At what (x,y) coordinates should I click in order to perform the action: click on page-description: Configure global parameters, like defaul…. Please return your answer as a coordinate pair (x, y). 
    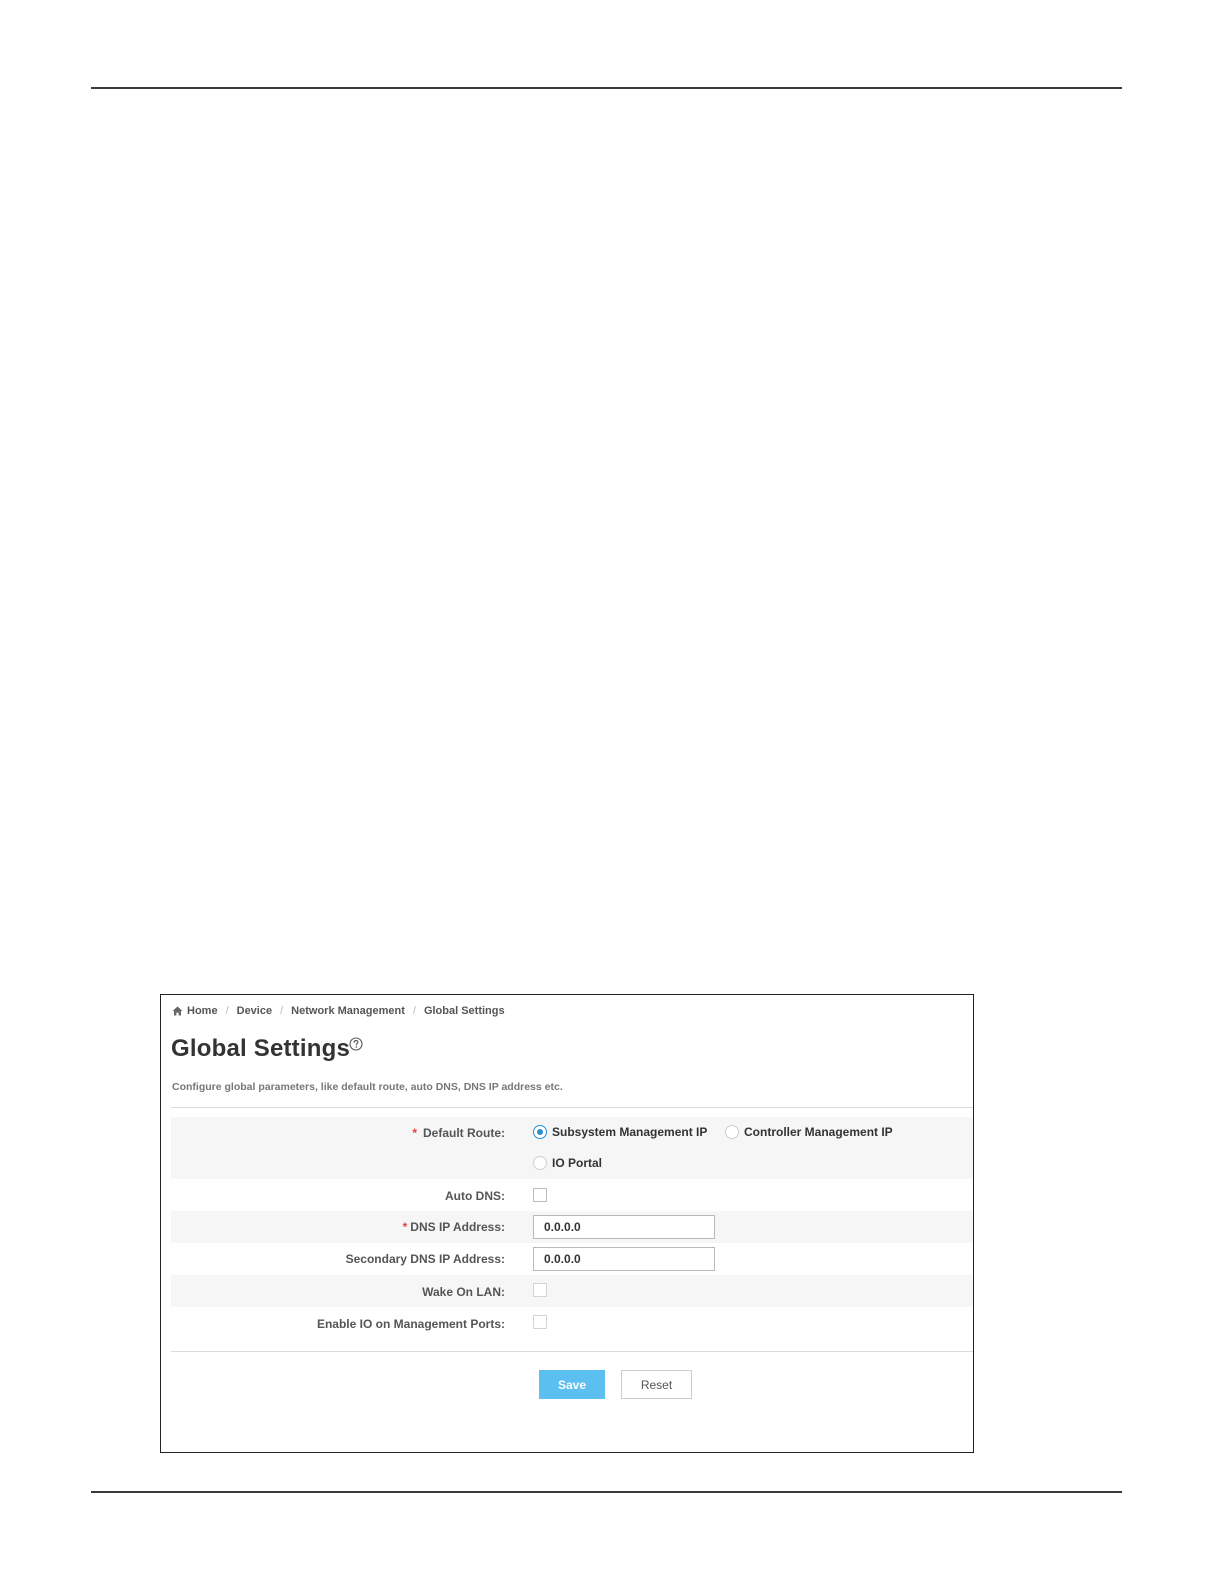
    Looking at the image, I should click on (367, 1087).